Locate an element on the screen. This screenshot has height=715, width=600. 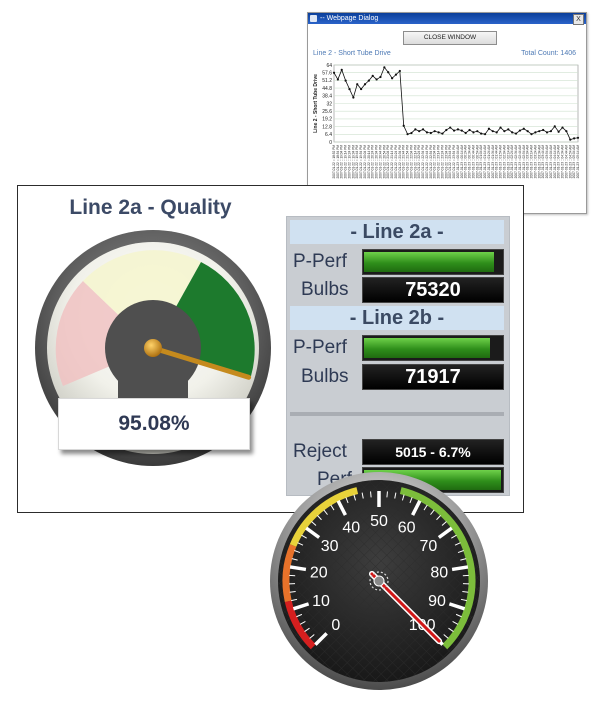
line-2a-pperf-fill is located at coordinates (429, 262).